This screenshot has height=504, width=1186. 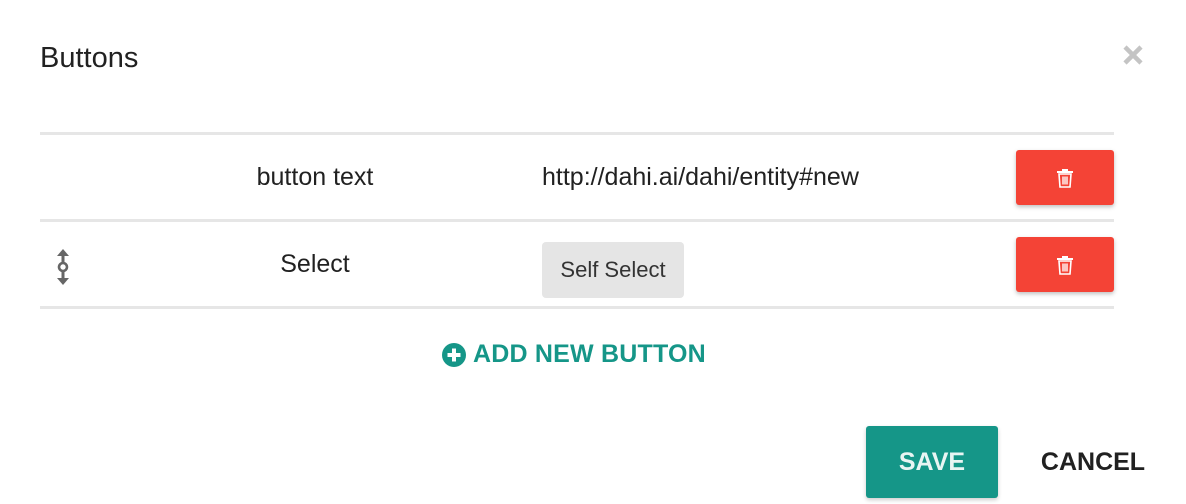 I want to click on drag-handle, so click(x=63, y=267).